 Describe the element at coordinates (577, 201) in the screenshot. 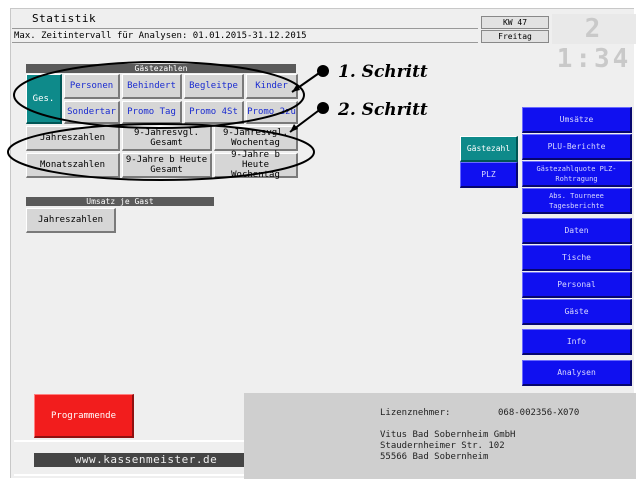

I see `menu-tagesberichte: Abs. Tourneee Tagesberichte` at that location.